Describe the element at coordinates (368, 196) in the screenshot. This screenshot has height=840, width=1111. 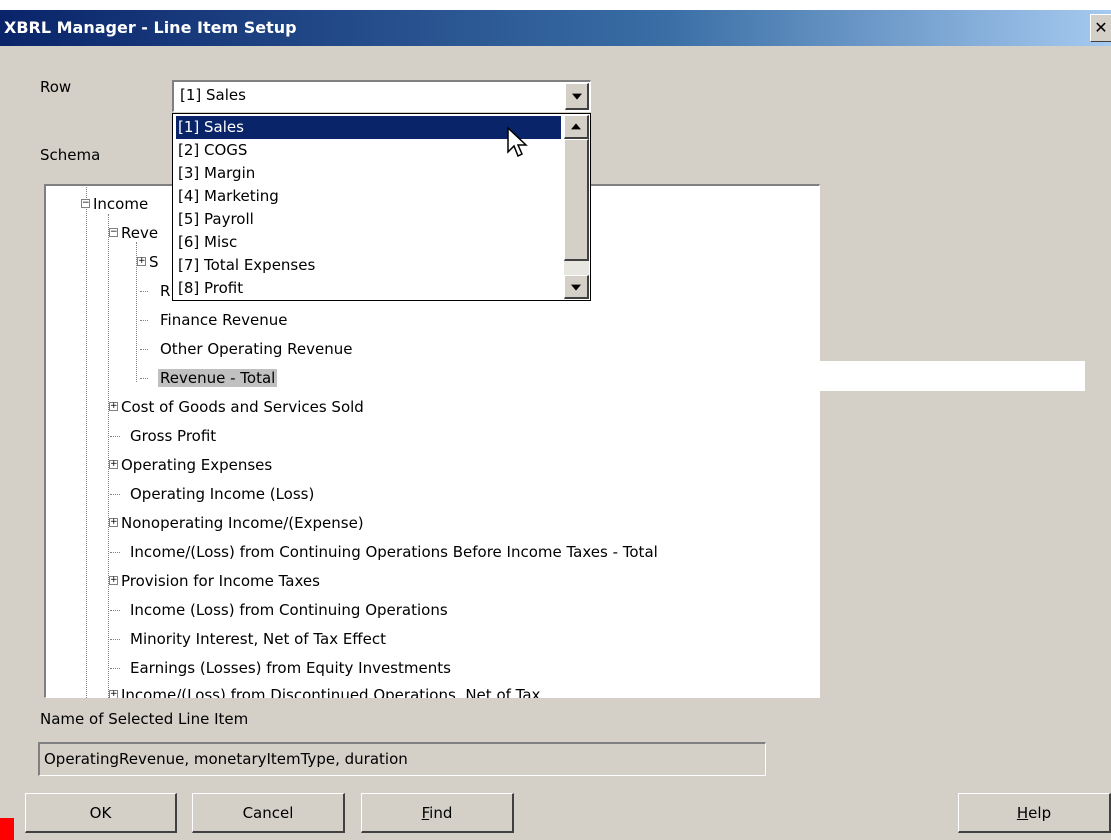
I see `dropdown-option: [4] Marketing` at that location.